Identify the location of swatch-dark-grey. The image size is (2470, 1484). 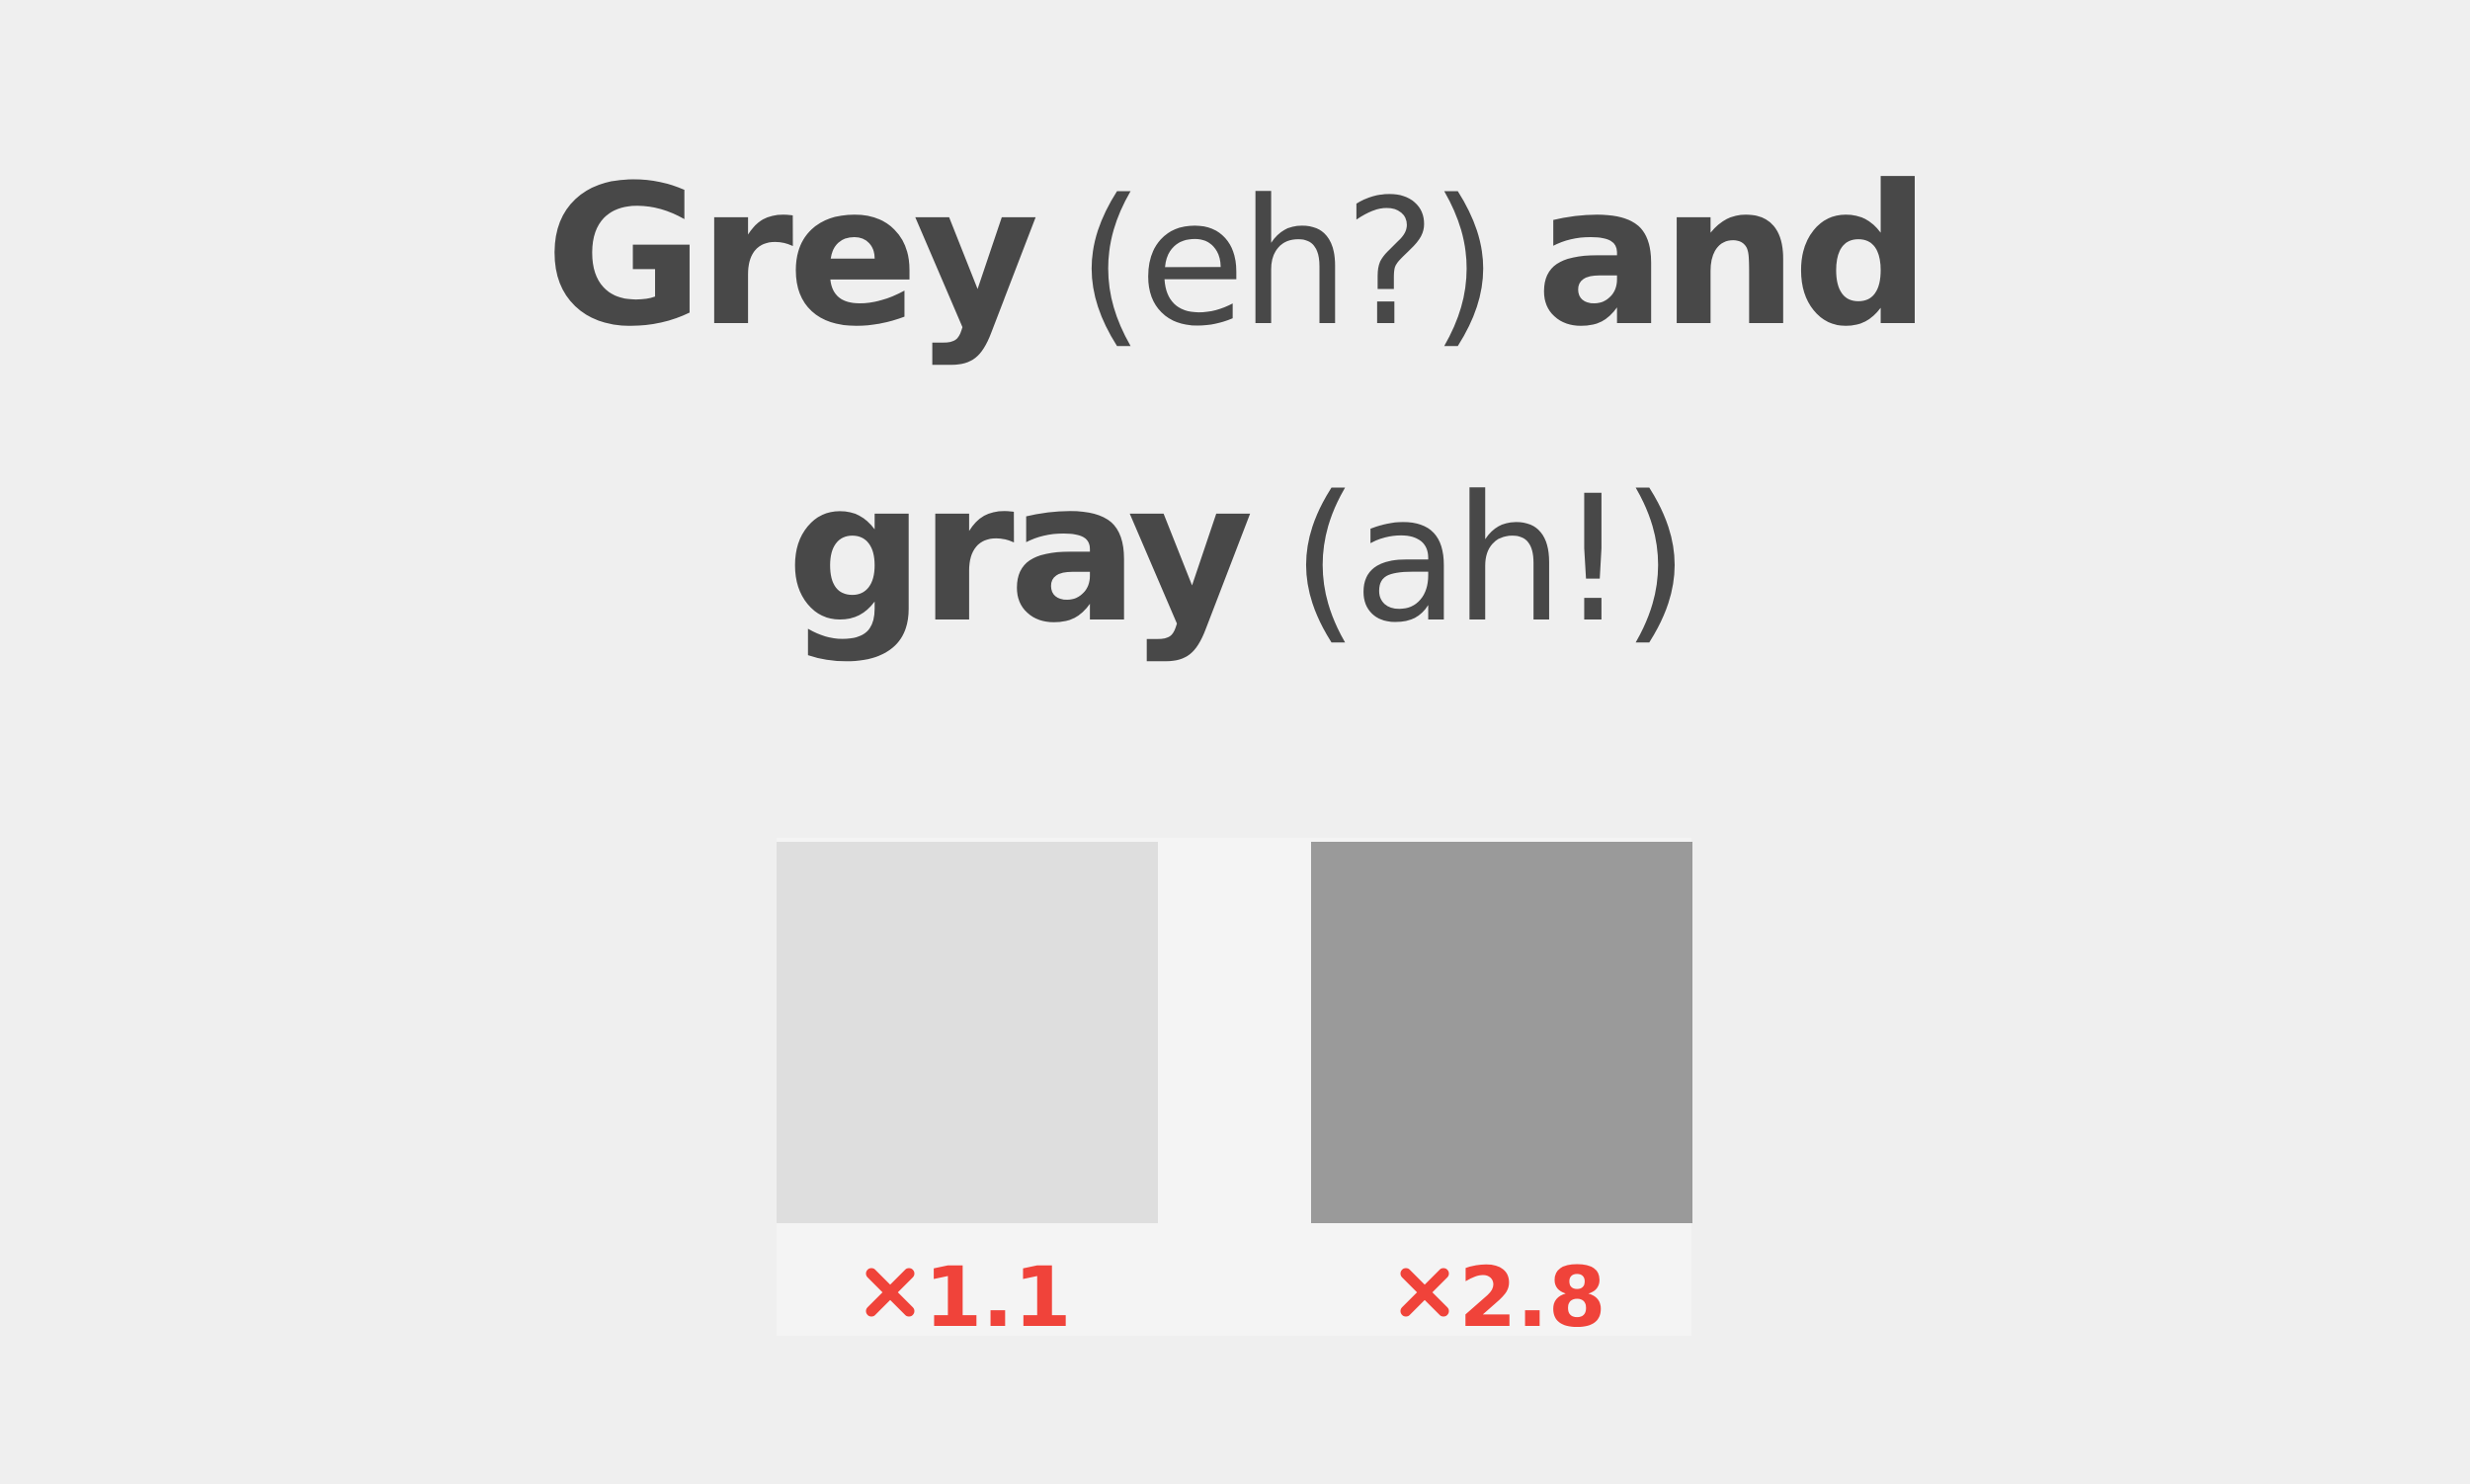
(1501, 1032).